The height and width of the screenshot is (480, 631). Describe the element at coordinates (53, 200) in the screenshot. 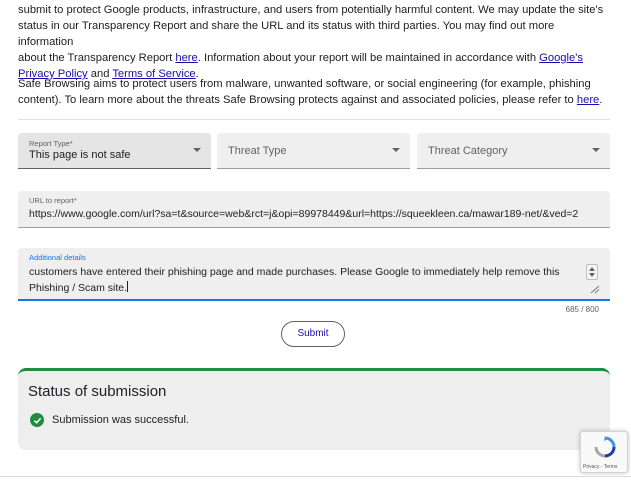

I see `url-field-label: URL to report*` at that location.